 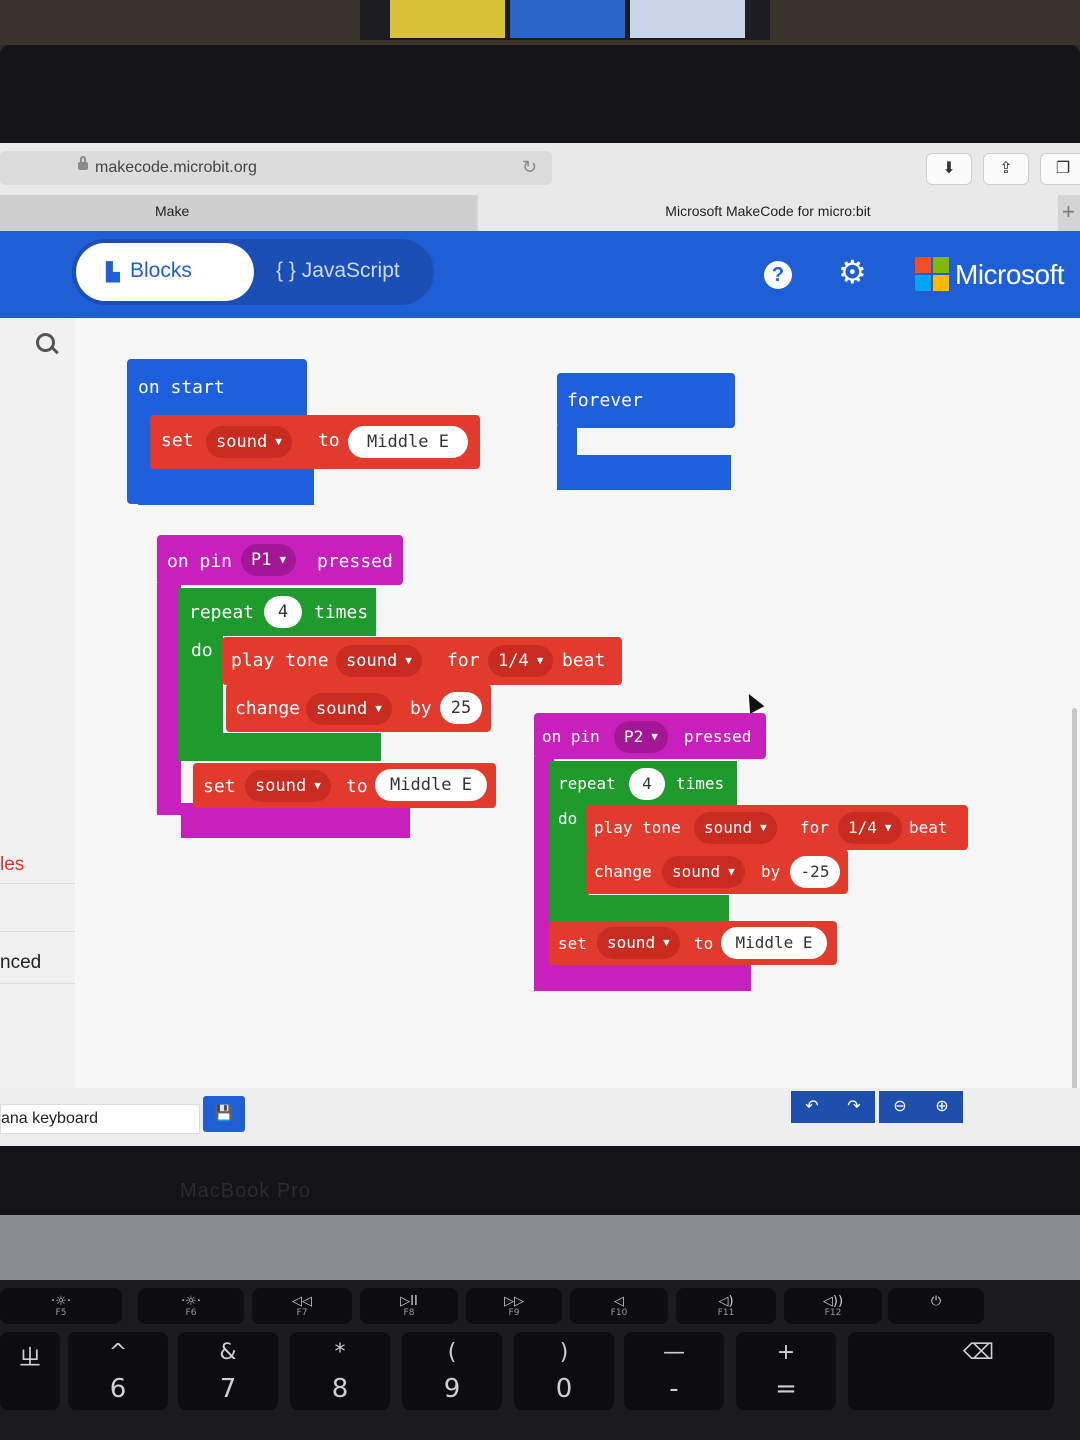 What do you see at coordinates (269, 560) in the screenshot?
I see `pin-dropdown: P1 ▼` at bounding box center [269, 560].